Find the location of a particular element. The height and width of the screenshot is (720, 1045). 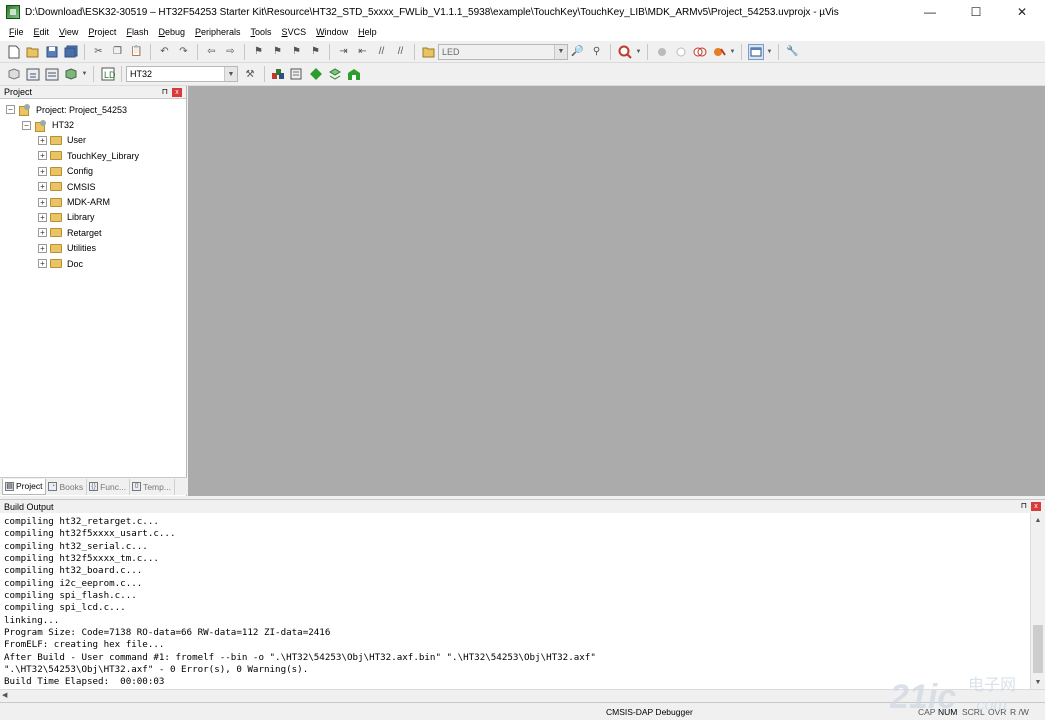

menu-project: Project is located at coordinates (102, 32).